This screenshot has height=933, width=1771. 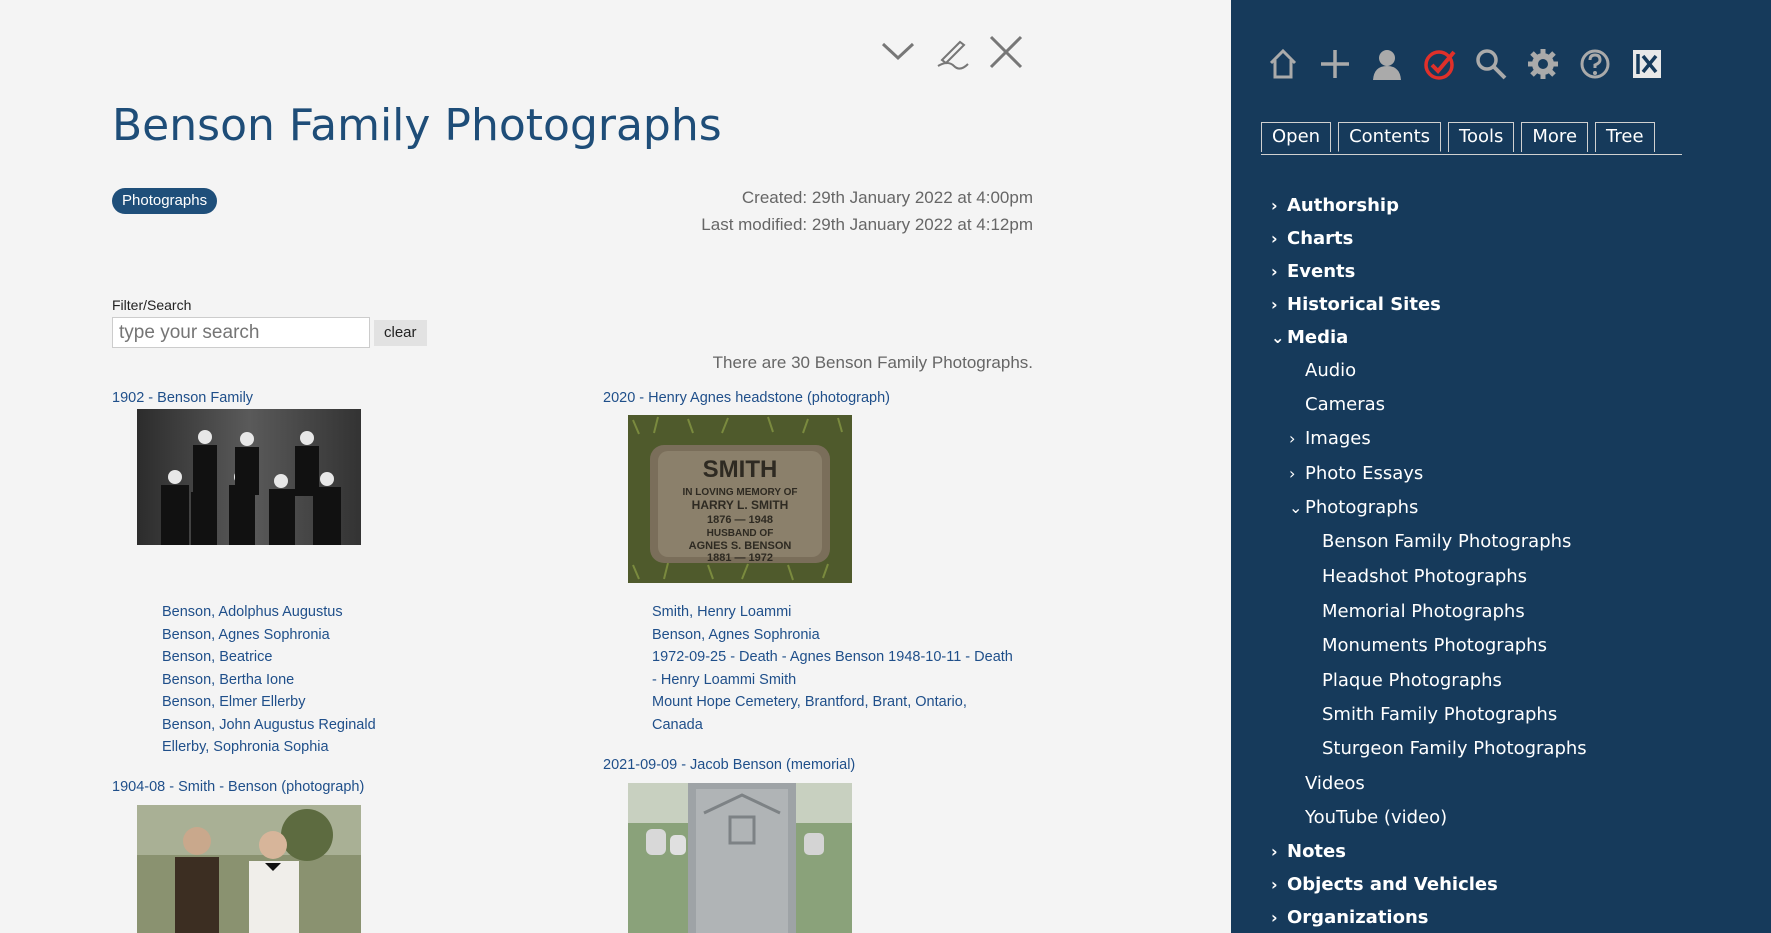 I want to click on tree-item-sturgeon-family-photographs: Sturgeon Family Photographs, so click(x=1454, y=748).